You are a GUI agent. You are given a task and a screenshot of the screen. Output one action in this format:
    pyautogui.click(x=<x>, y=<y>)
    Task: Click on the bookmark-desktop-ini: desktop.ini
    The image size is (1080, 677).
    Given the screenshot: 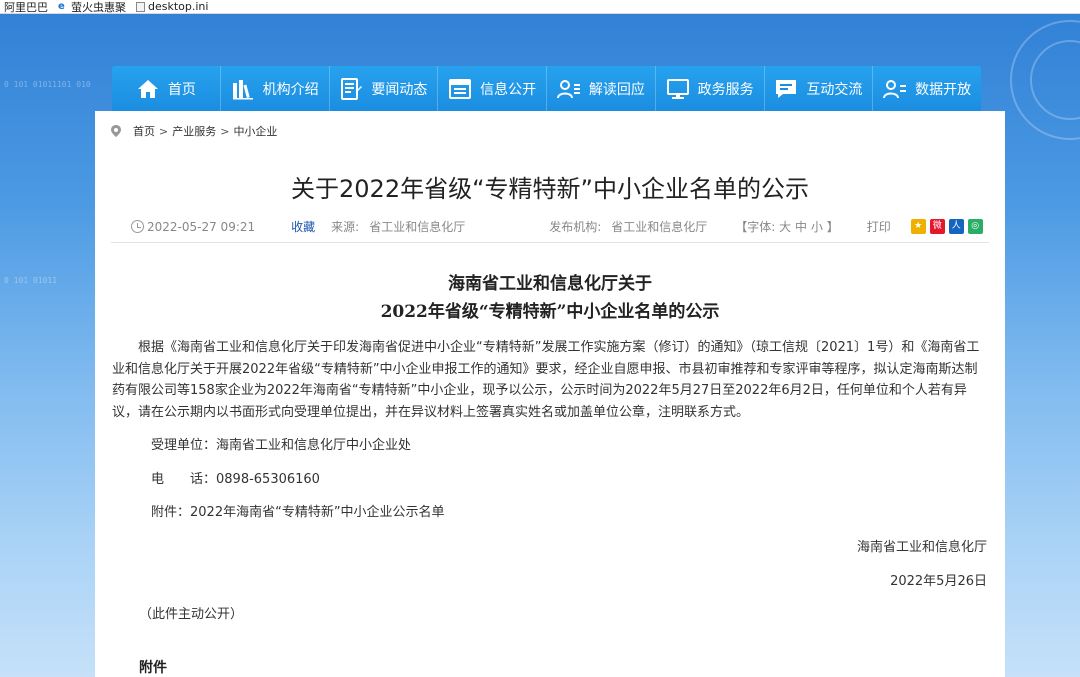 What is the action you would take?
    pyautogui.click(x=172, y=6)
    